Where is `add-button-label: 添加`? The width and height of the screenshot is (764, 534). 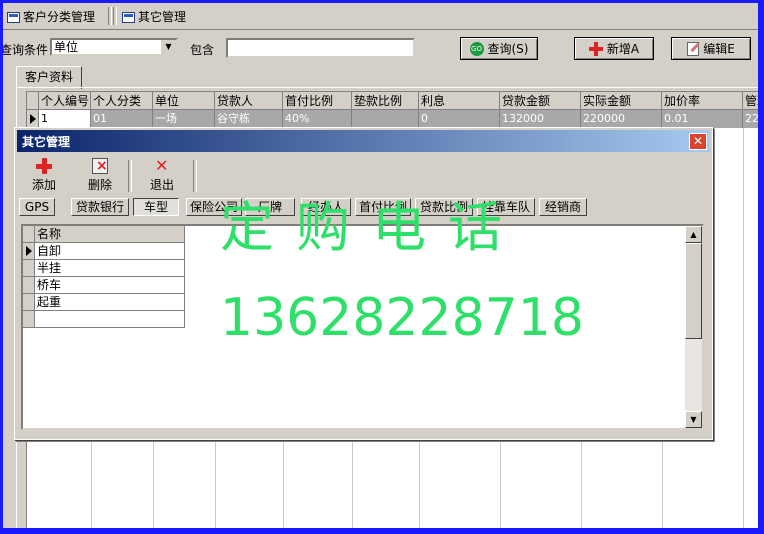 add-button-label: 添加 is located at coordinates (43, 185).